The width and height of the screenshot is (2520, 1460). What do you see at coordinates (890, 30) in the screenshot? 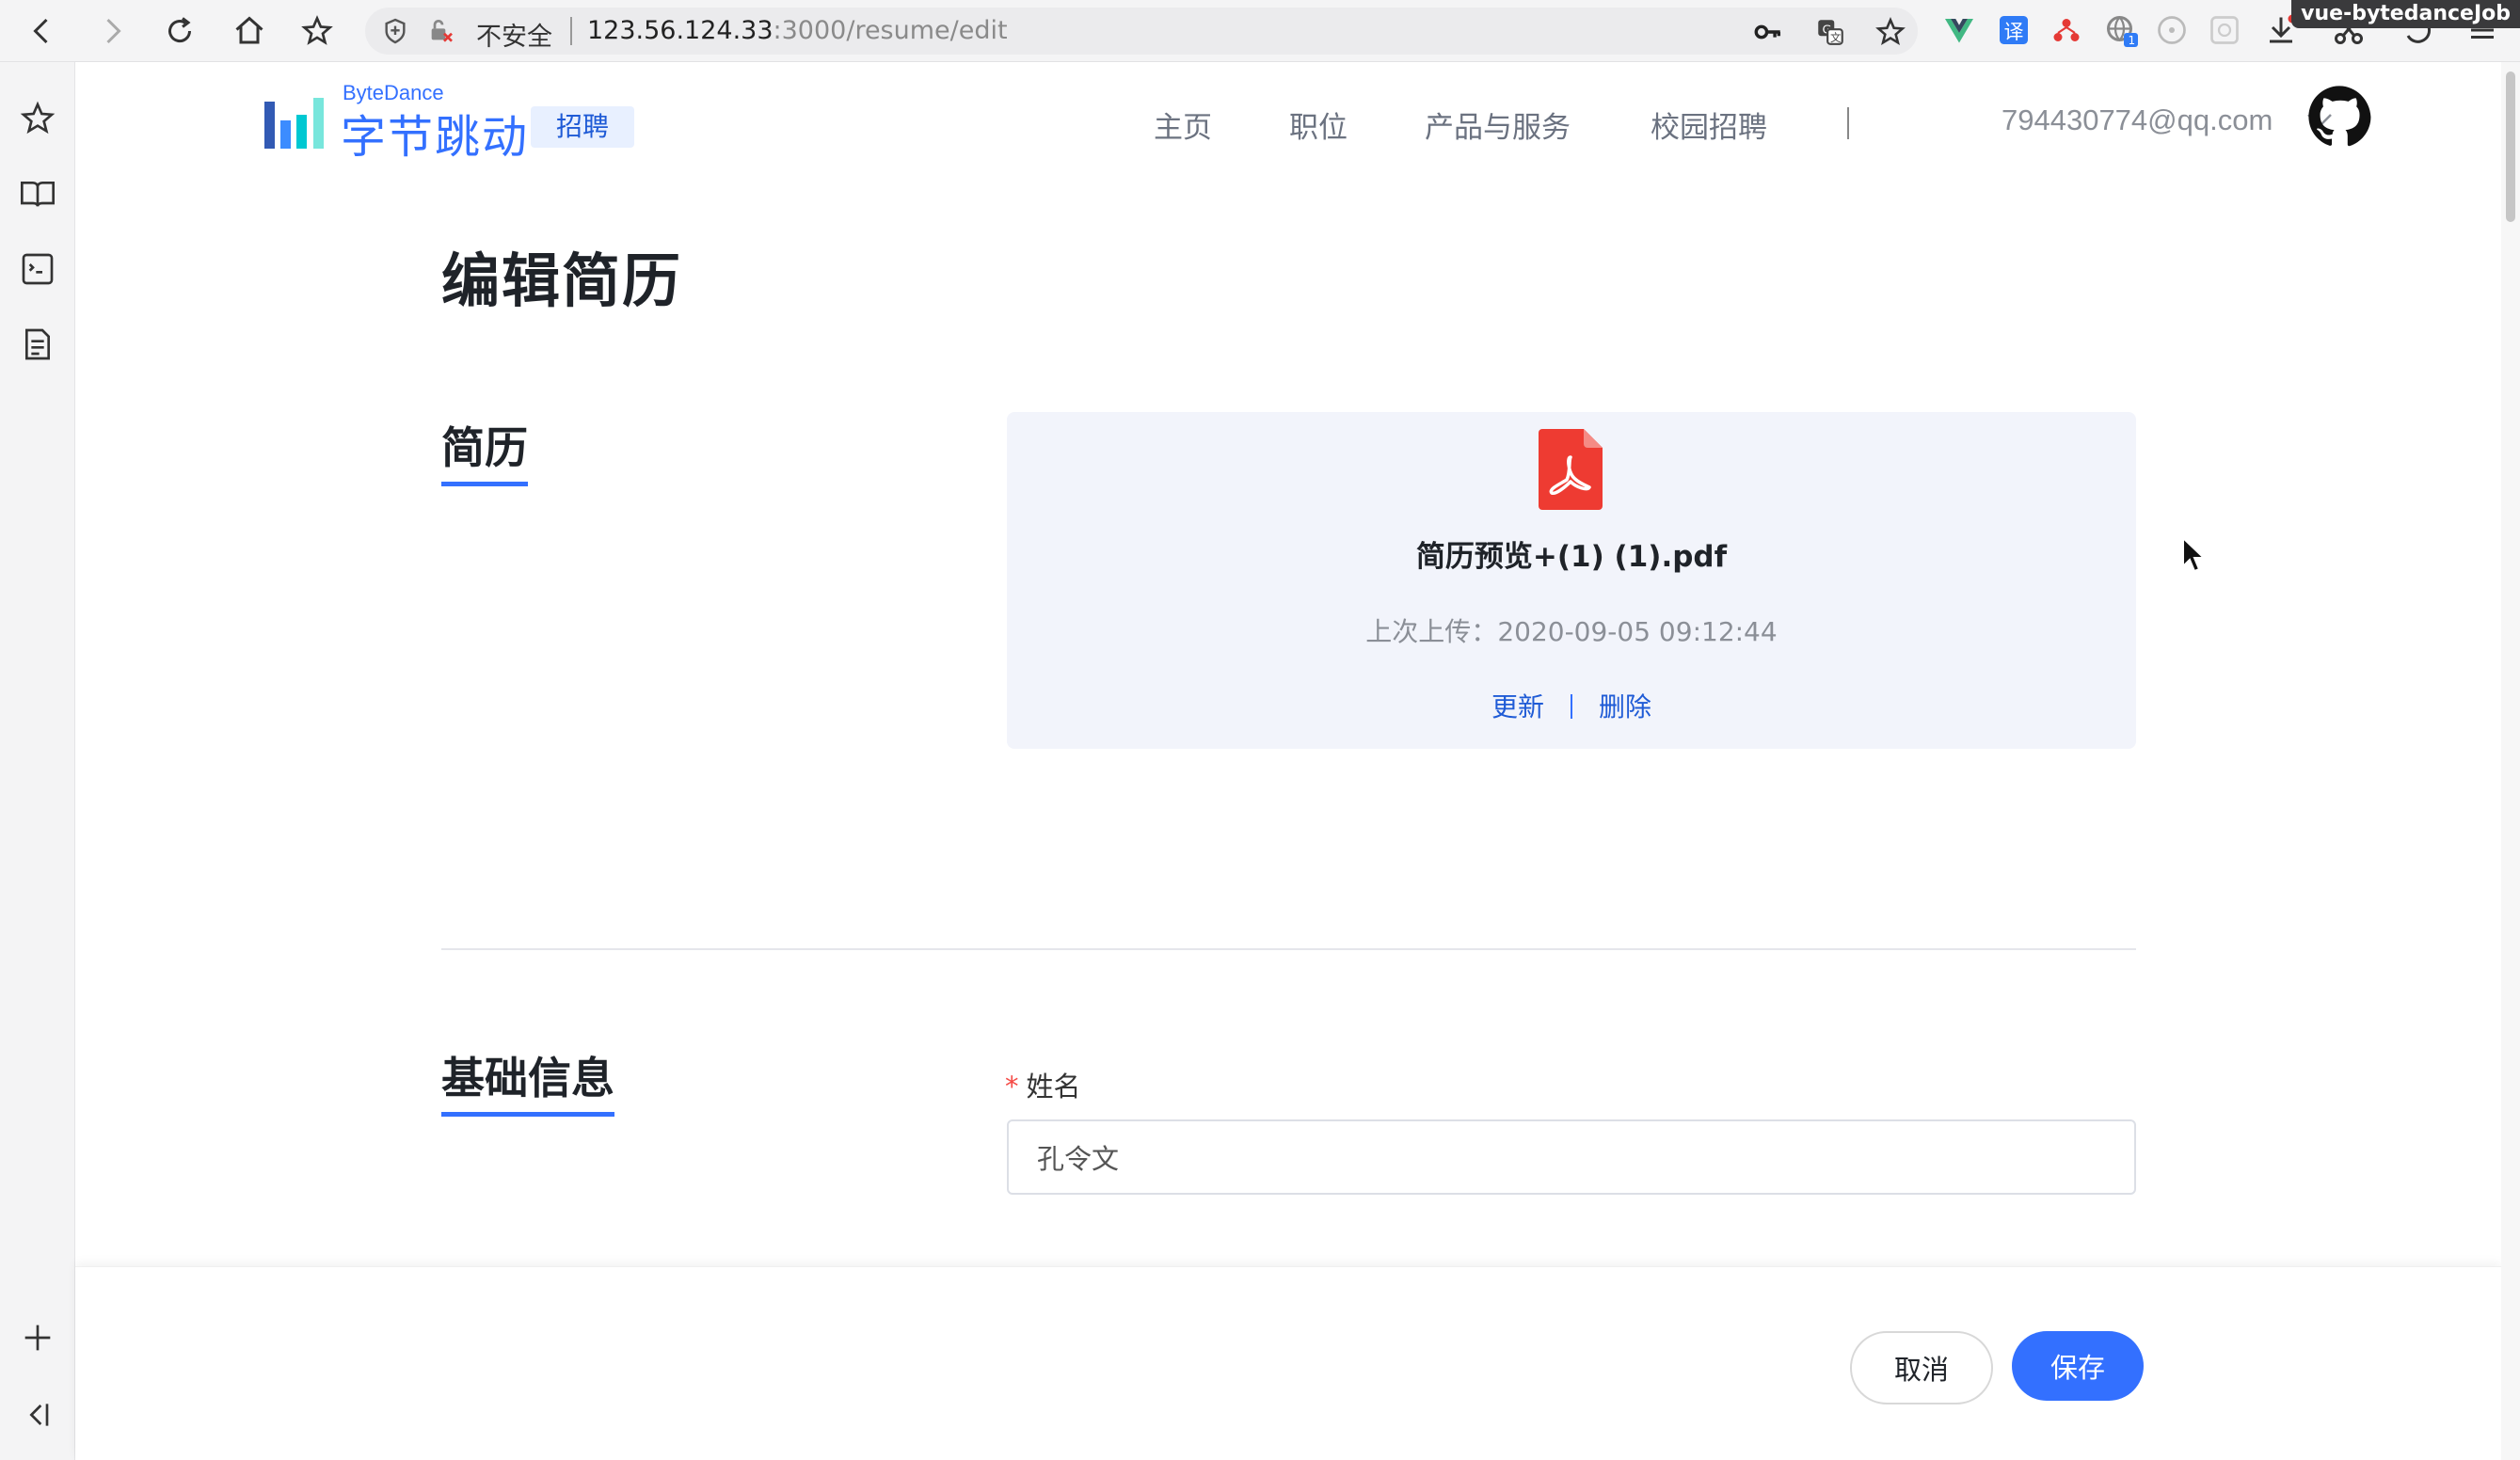
I see `url-path: :3000/resume/edit` at bounding box center [890, 30].